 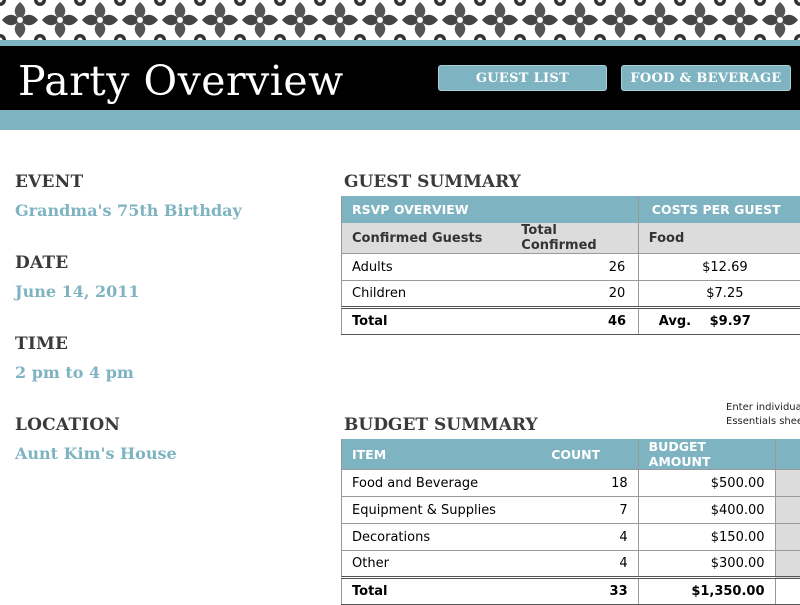 I want to click on budget-summary-title: BUDGET SUMMARY, so click(x=441, y=425).